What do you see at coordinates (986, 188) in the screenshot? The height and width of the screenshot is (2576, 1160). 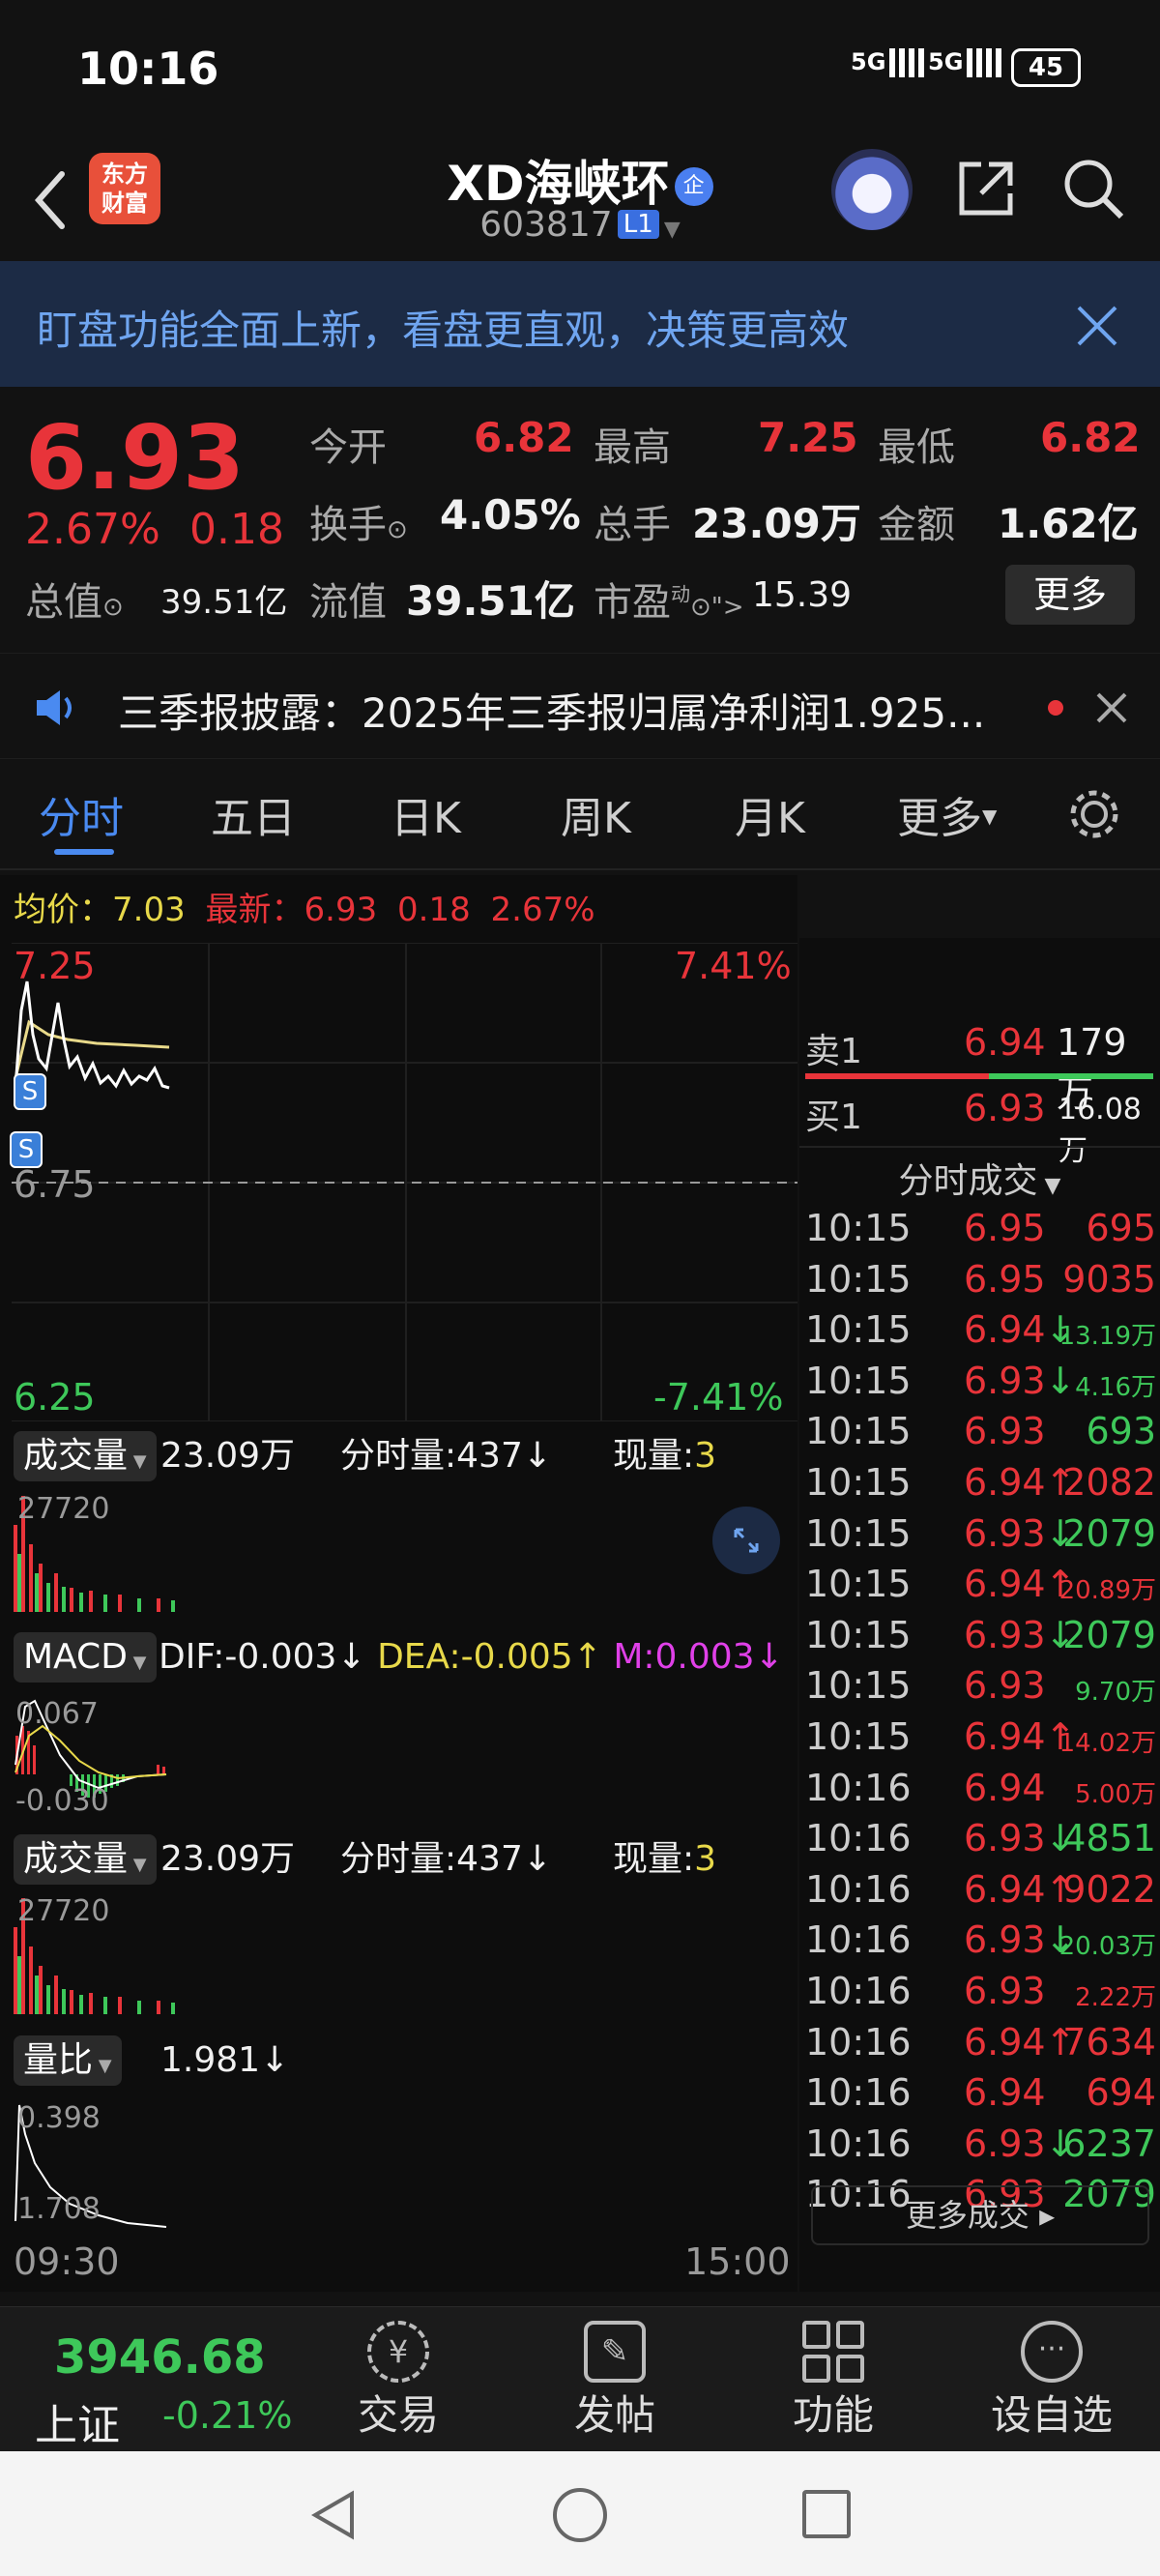 I see `share-icon` at bounding box center [986, 188].